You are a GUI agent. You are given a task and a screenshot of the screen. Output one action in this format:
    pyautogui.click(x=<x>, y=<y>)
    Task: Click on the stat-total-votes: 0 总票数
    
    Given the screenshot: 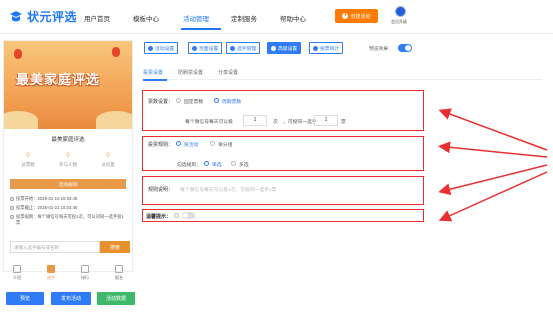 What is the action you would take?
    pyautogui.click(x=28, y=160)
    